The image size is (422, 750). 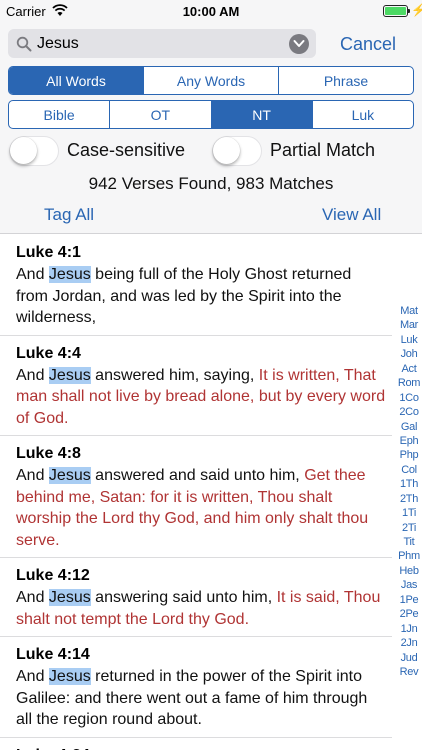 I want to click on book-index-item: 2Th, so click(x=409, y=499).